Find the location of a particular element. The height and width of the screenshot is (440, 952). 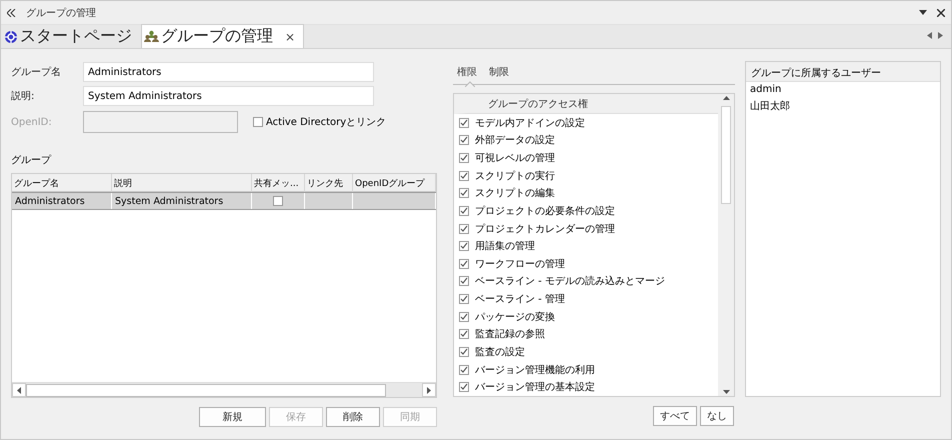

permission-label: 用語集の管理 is located at coordinates (505, 247).